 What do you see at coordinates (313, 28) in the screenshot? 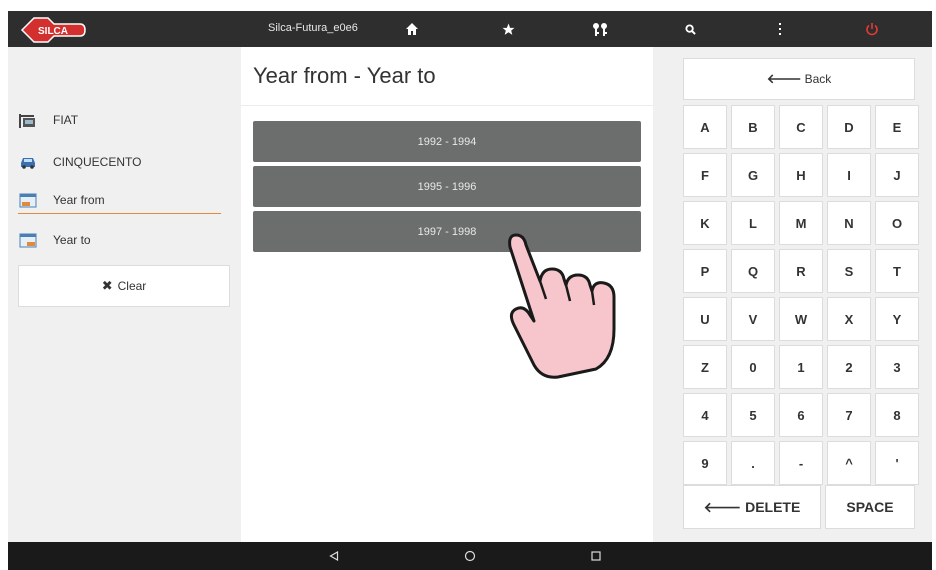
I see `device-name: Silca-Futura_e0e6` at bounding box center [313, 28].